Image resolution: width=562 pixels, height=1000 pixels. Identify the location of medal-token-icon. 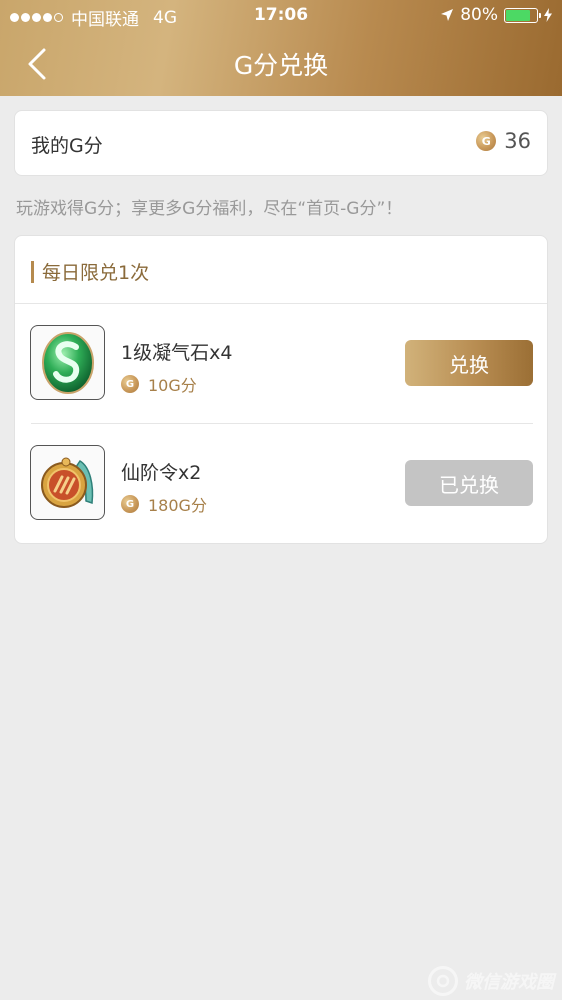
(66, 482).